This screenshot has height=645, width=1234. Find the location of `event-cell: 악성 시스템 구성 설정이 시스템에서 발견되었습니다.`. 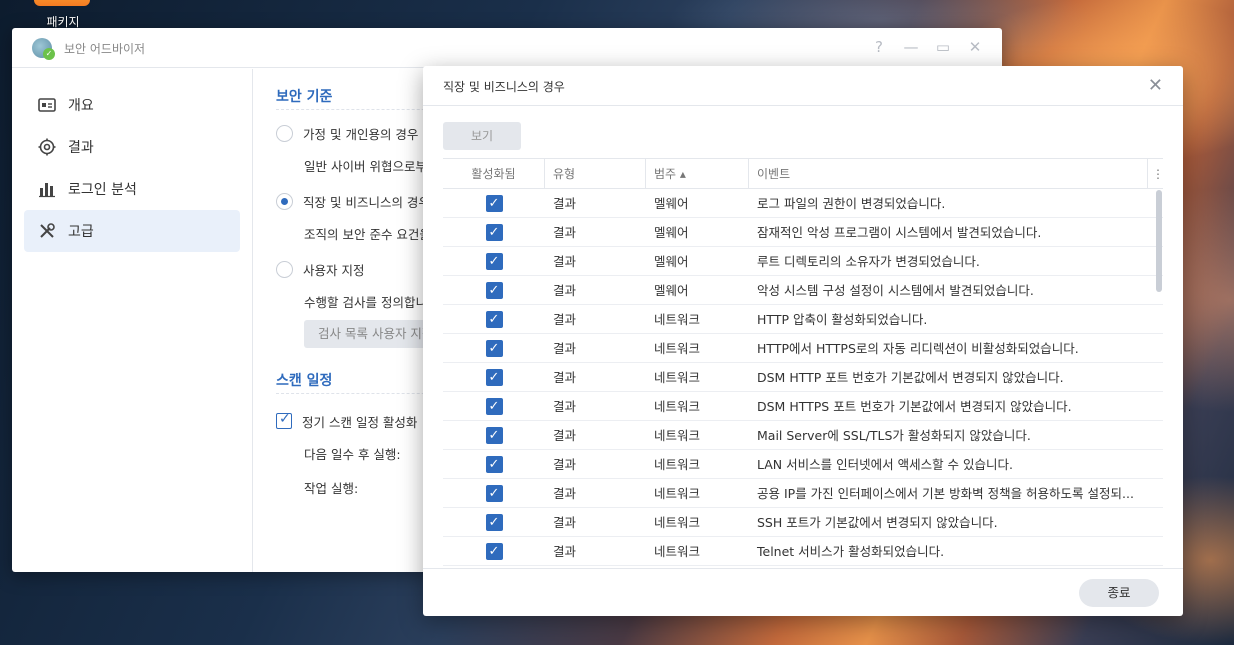

event-cell: 악성 시스템 구성 설정이 시스템에서 발견되었습니다. is located at coordinates (895, 290).